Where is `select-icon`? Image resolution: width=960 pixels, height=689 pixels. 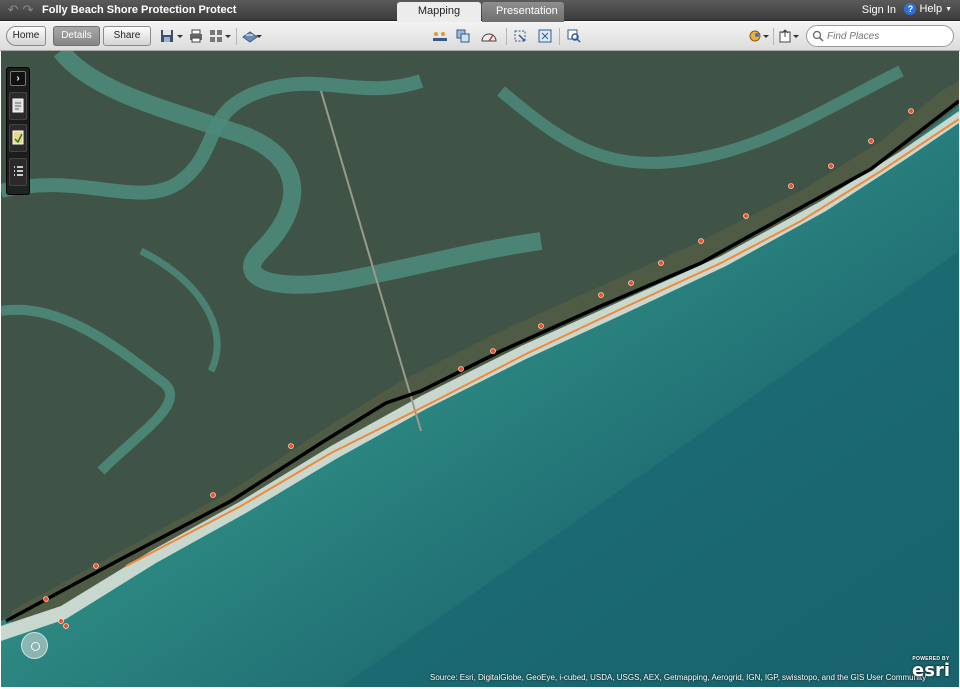 select-icon is located at coordinates (520, 36).